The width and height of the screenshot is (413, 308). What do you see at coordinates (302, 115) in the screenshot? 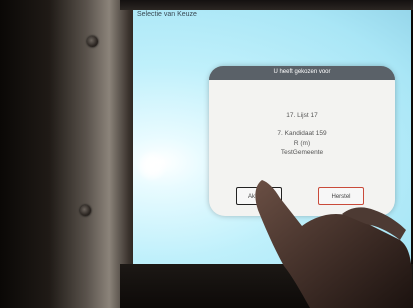
I see `list-text: 17. Lijst 17` at bounding box center [302, 115].